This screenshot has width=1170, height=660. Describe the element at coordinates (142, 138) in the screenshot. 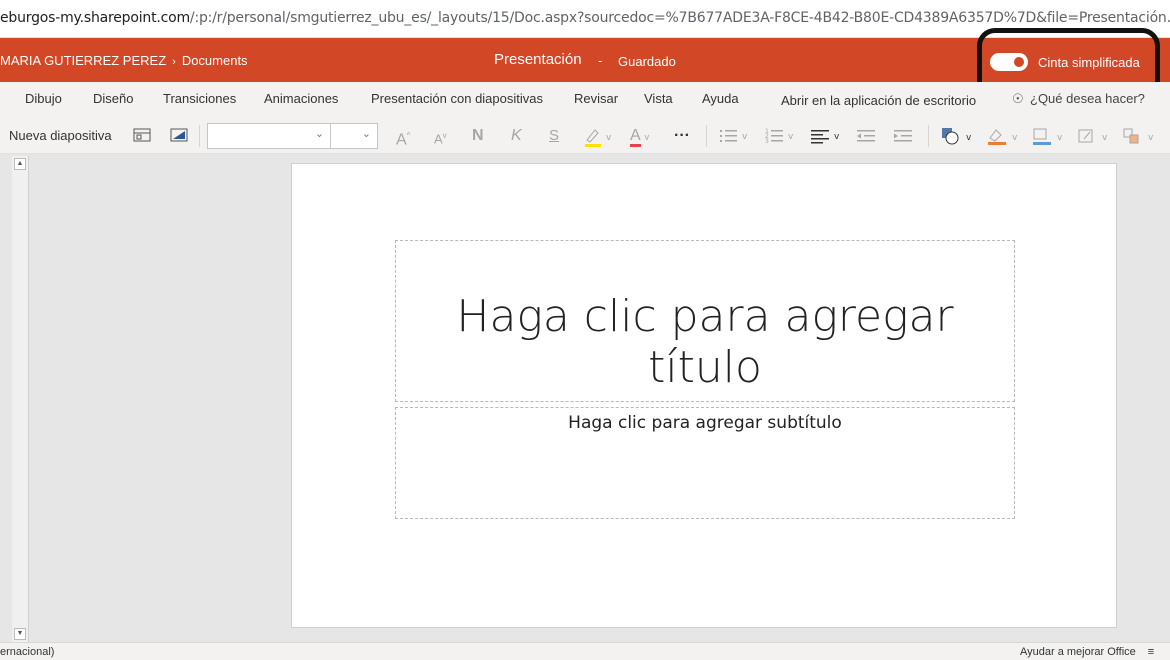

I see `layout-icon` at that location.